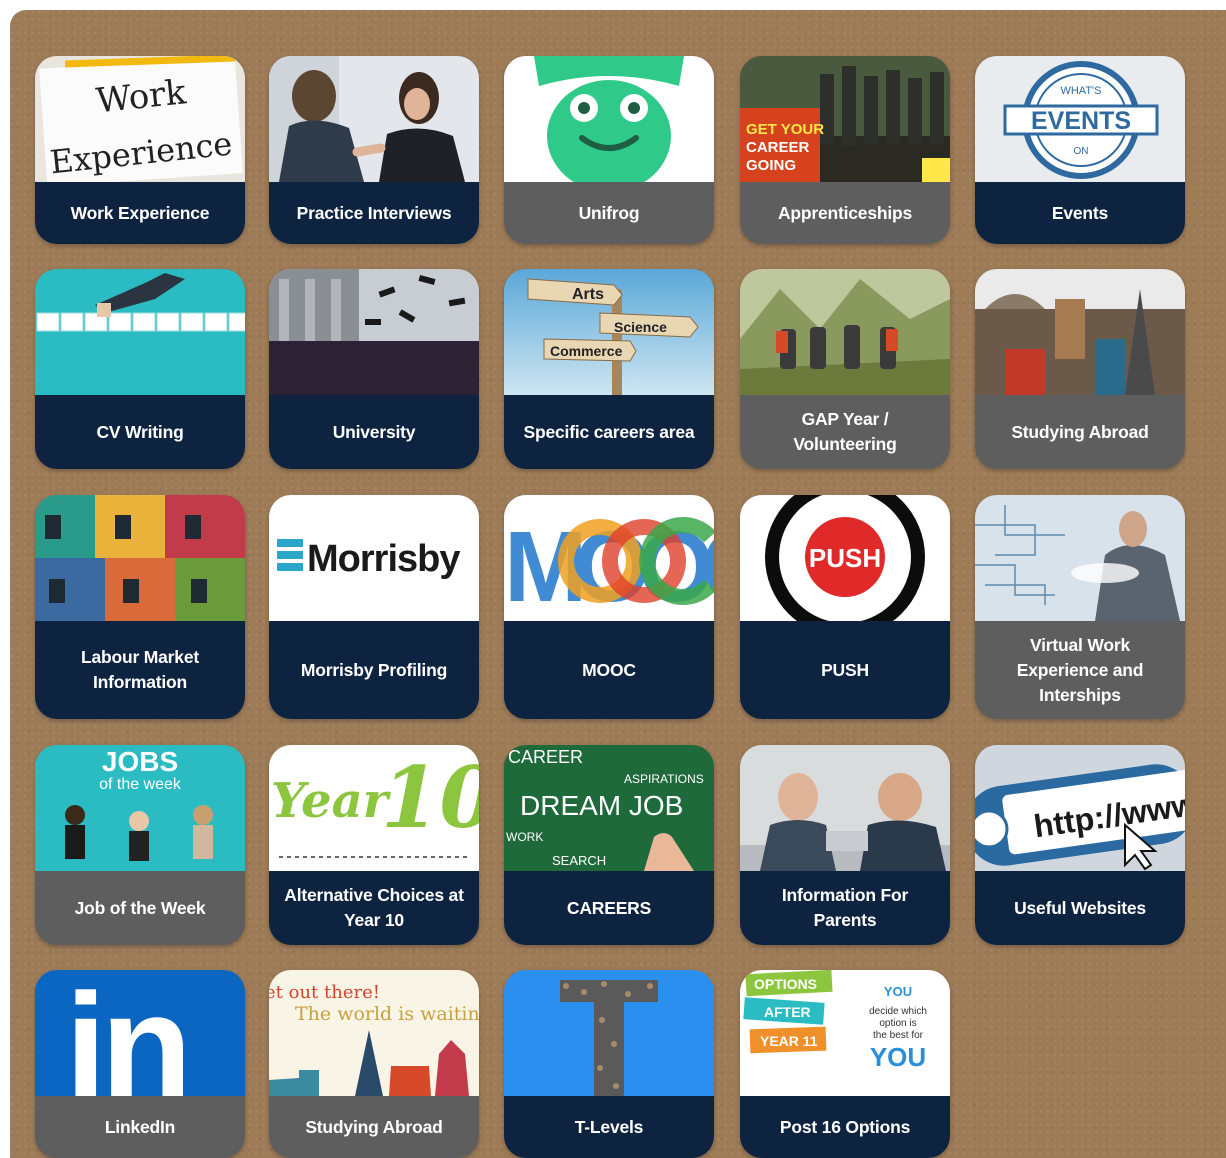 The image size is (1226, 1158). Describe the element at coordinates (609, 670) in the screenshot. I see `tile-label: MOOC` at that location.